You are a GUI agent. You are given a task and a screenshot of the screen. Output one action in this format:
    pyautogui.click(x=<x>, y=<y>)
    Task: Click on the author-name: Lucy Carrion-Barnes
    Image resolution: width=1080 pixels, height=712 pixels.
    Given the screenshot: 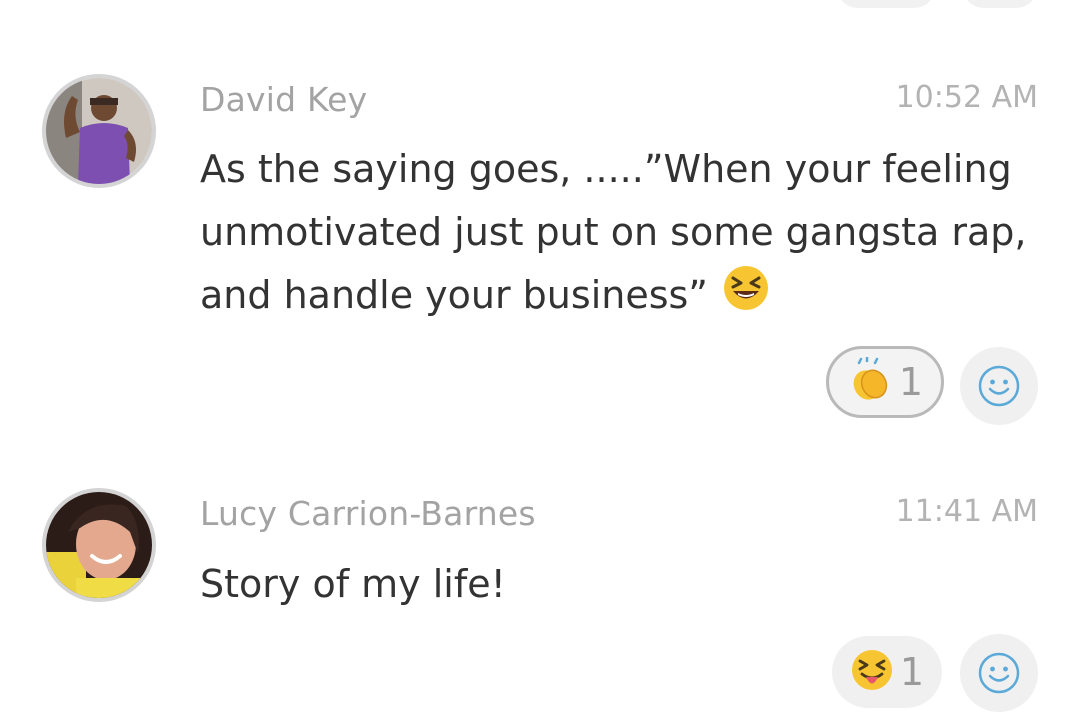 What is the action you would take?
    pyautogui.click(x=368, y=513)
    